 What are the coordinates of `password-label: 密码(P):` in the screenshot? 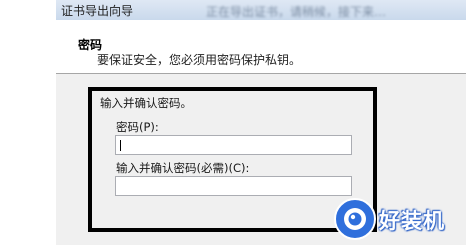 It's located at (137, 127).